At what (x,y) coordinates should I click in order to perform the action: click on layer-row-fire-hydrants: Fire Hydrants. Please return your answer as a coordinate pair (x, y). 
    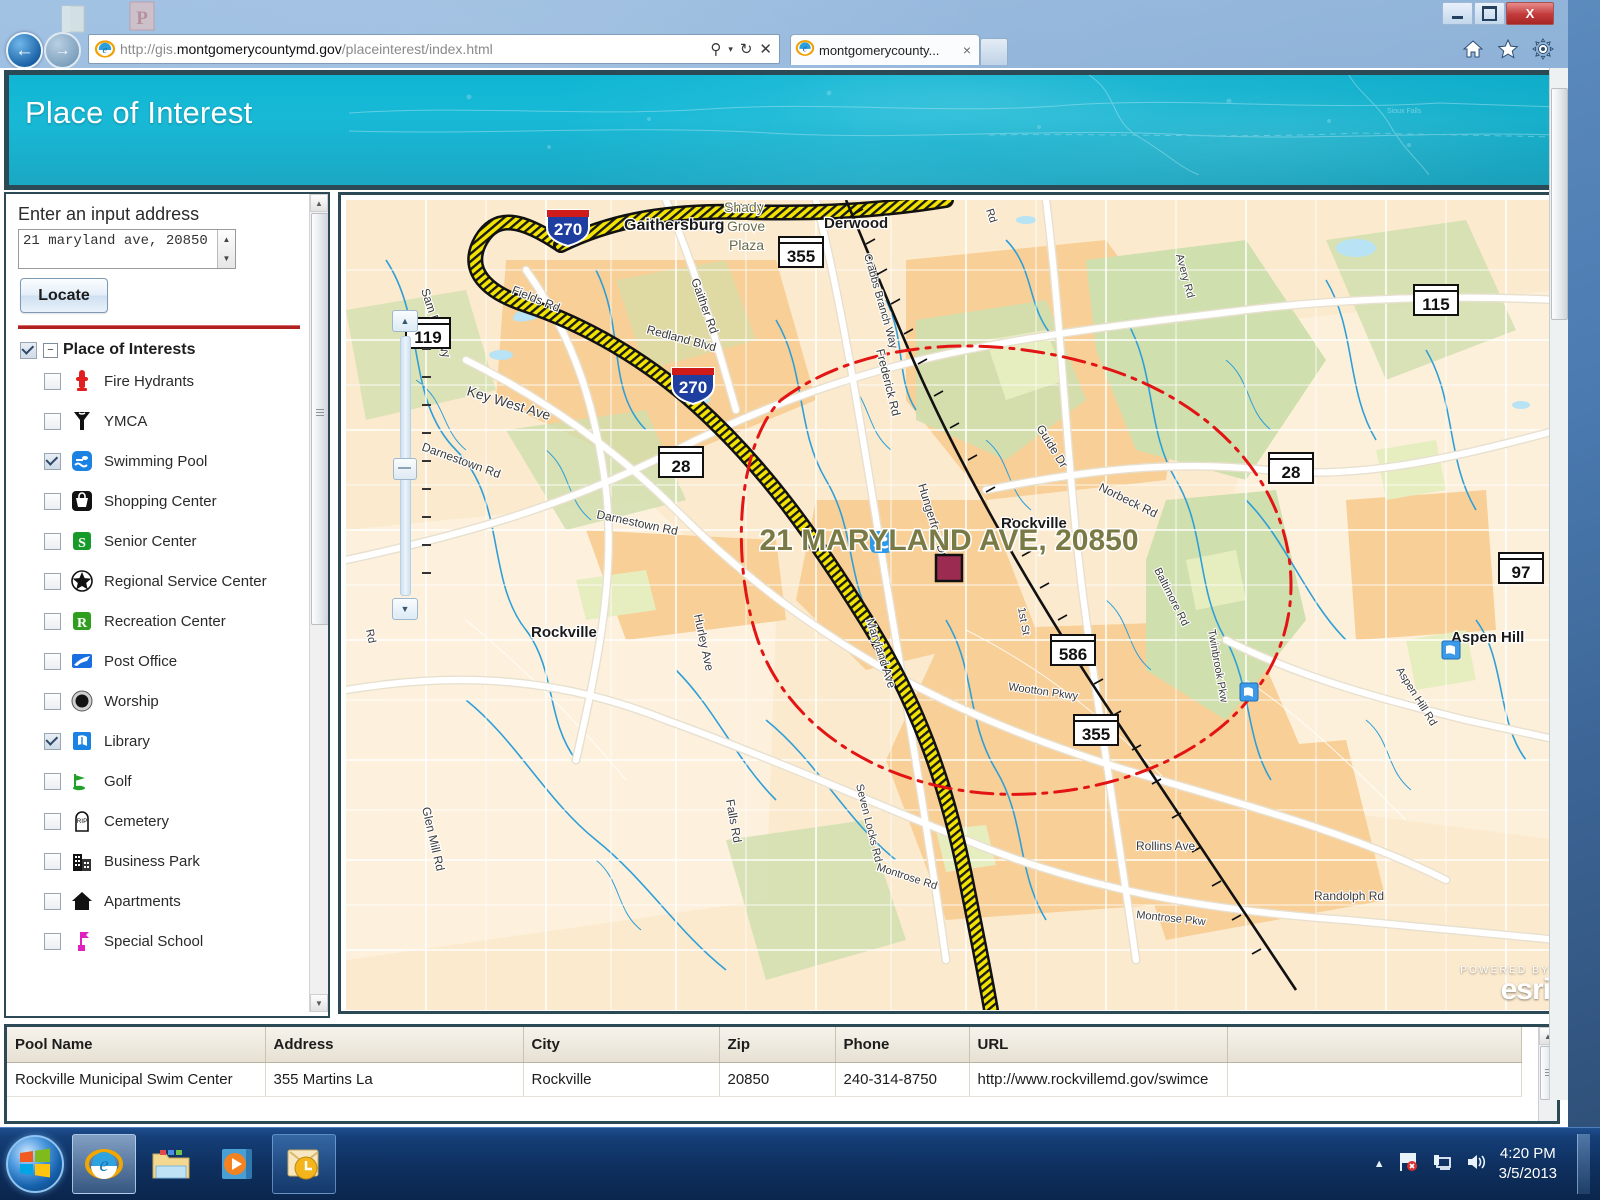
    Looking at the image, I should click on (176, 381).